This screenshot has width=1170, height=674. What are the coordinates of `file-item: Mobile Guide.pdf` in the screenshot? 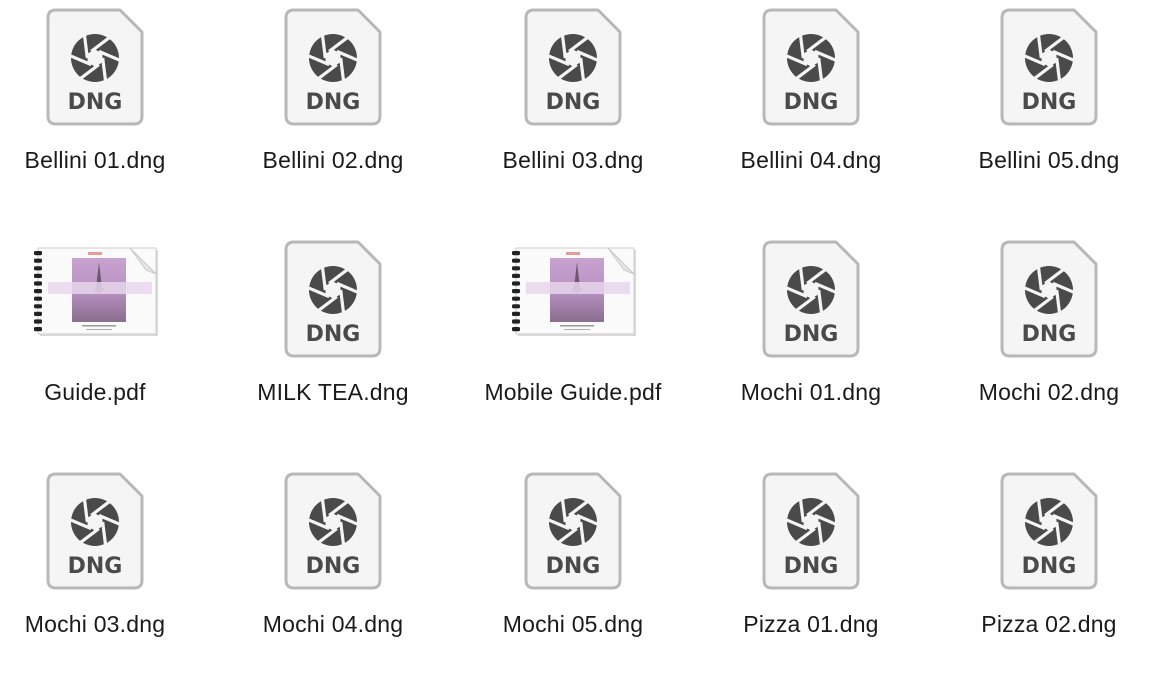 It's located at (573, 340).